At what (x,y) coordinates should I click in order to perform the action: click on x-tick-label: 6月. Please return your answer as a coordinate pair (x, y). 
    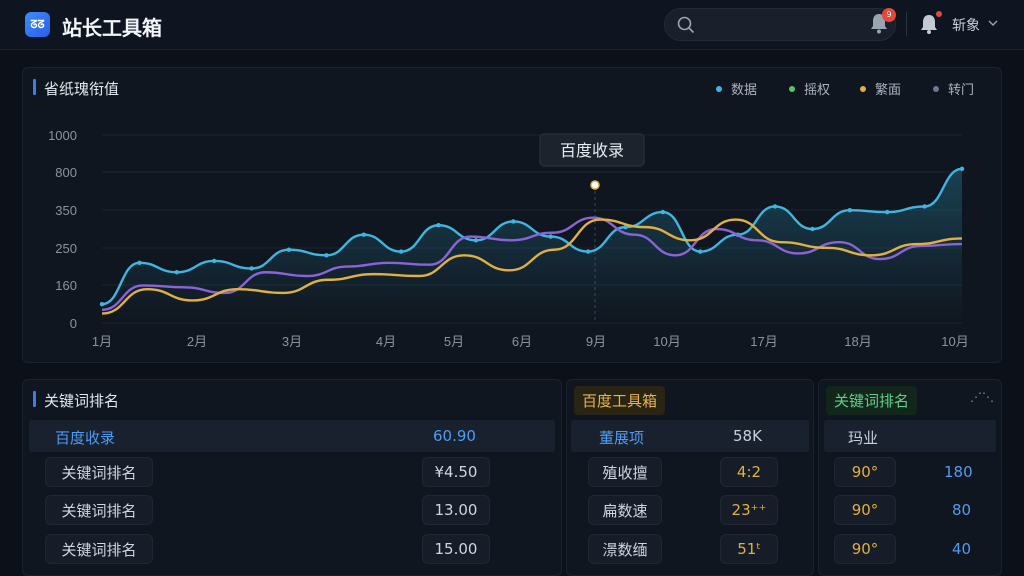
    Looking at the image, I should click on (522, 341).